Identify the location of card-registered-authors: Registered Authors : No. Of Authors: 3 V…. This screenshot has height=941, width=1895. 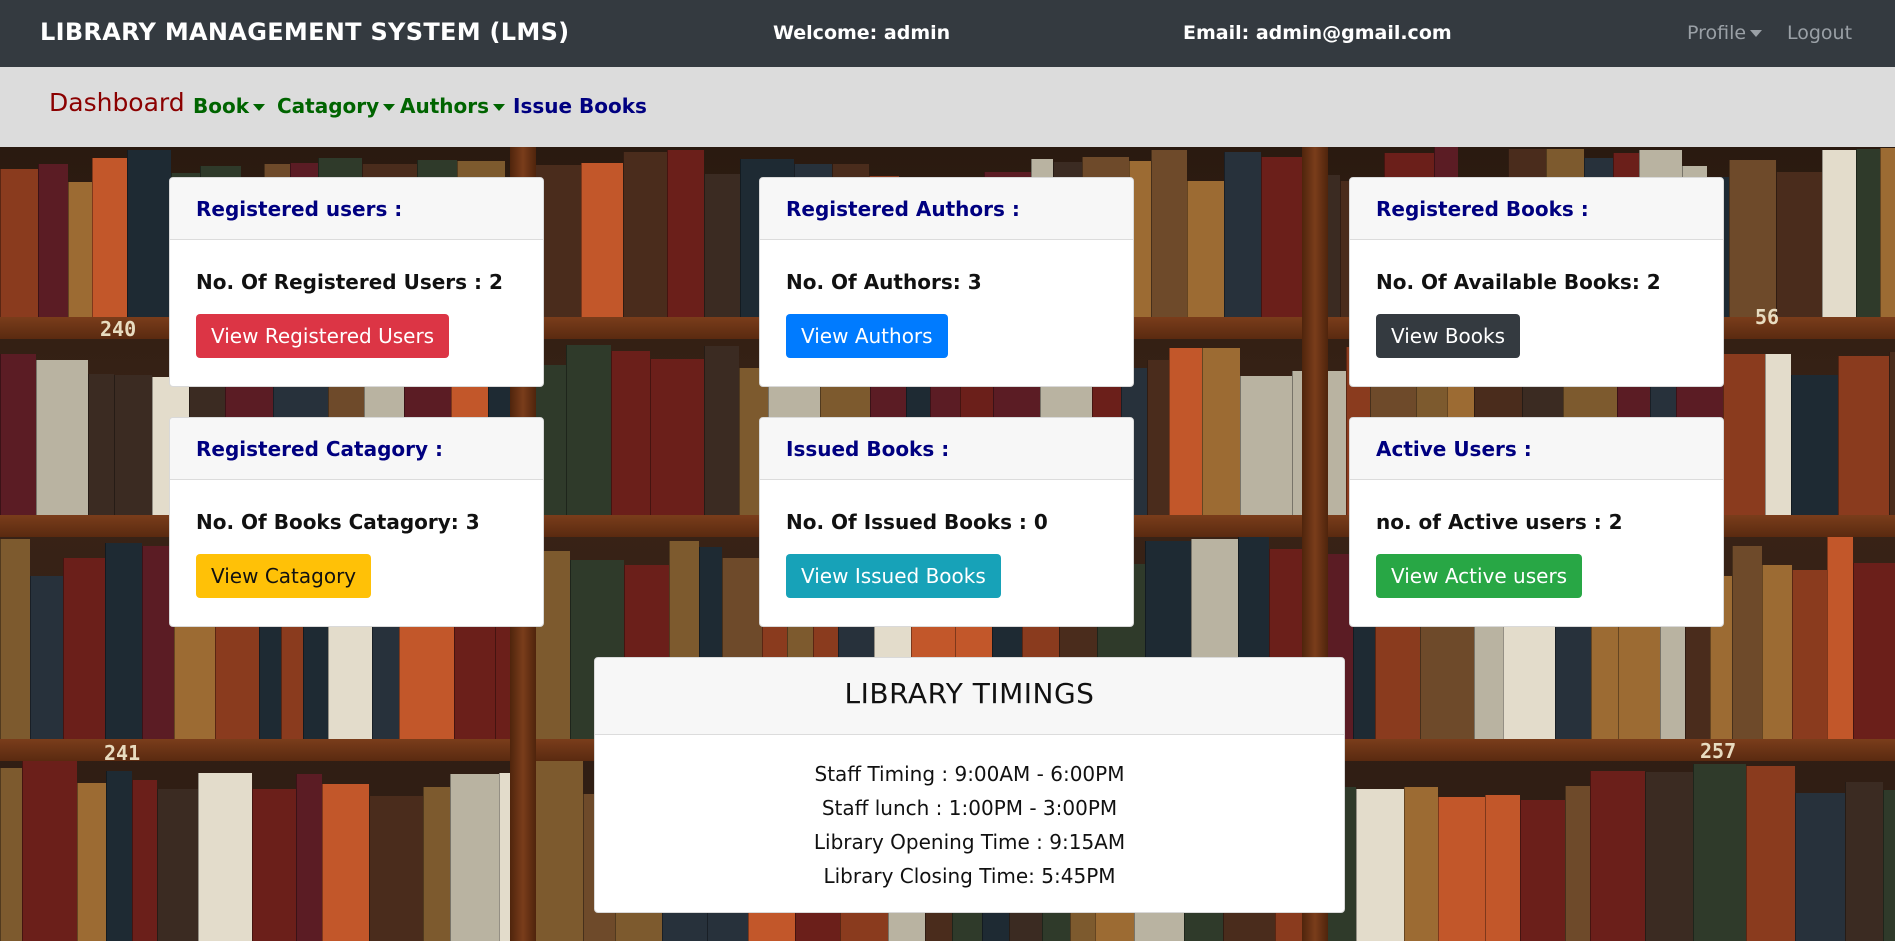
(946, 282).